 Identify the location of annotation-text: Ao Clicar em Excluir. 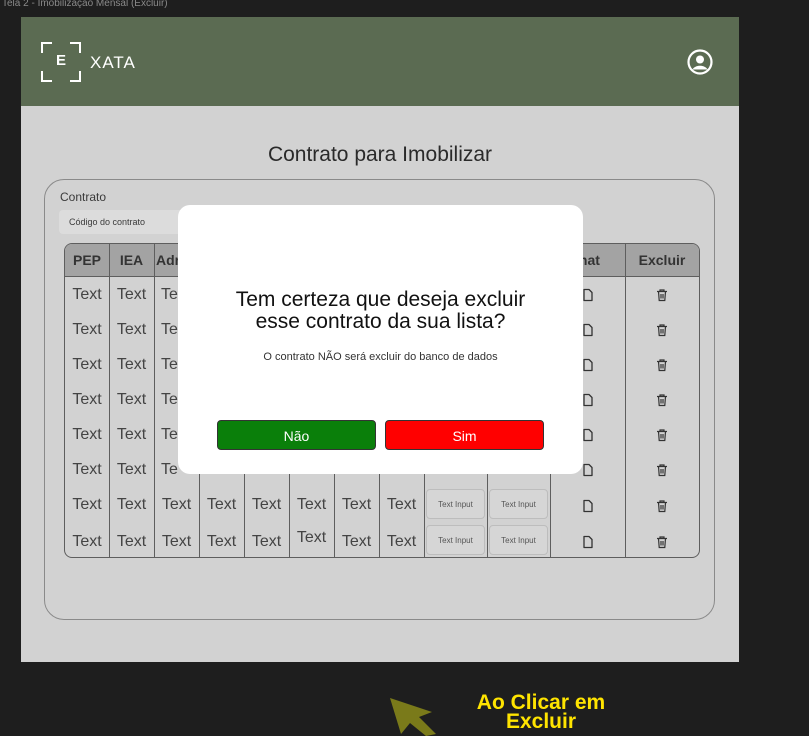
(541, 712).